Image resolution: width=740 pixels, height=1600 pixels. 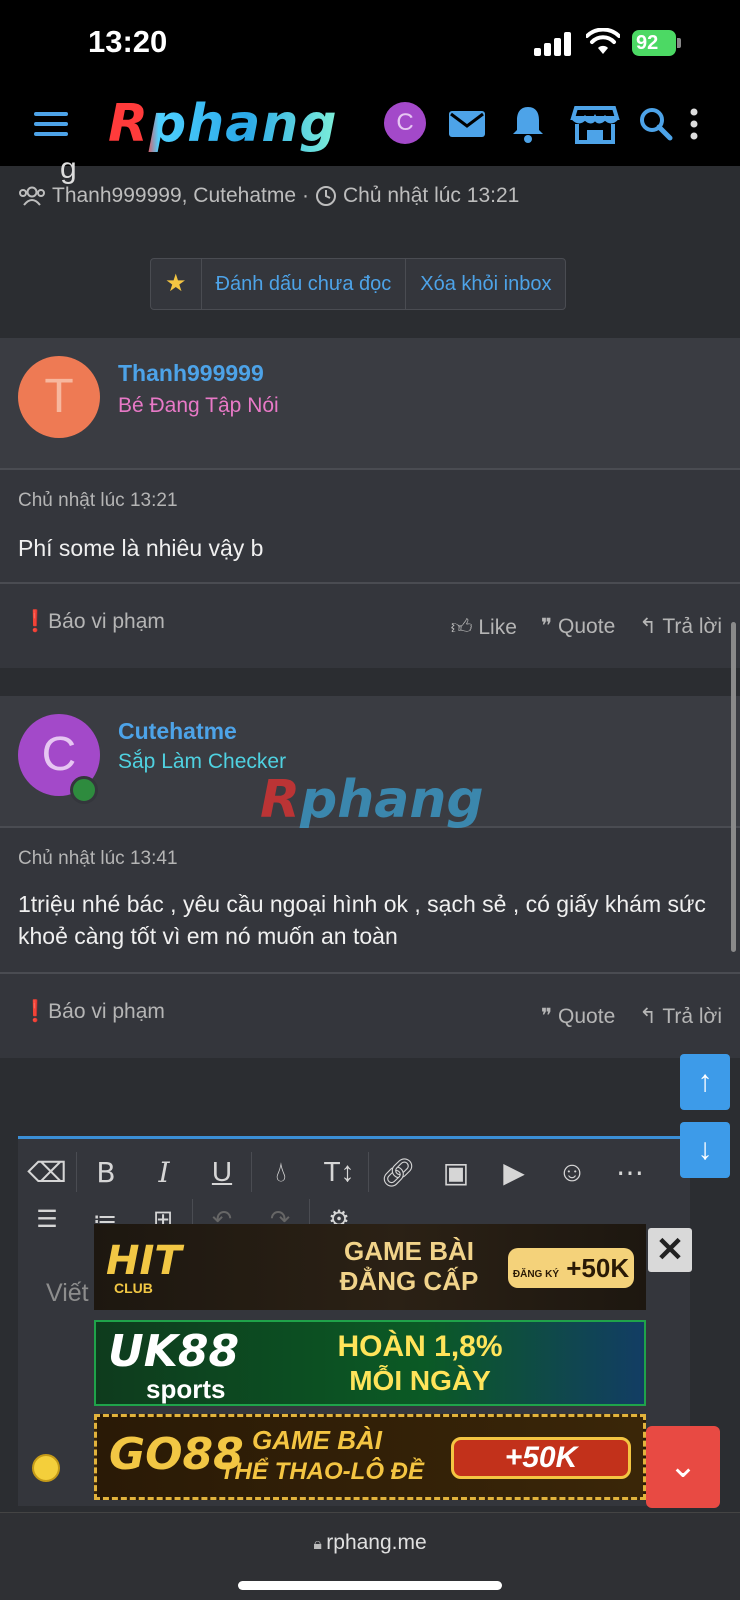 I want to click on user-avatar: C, so click(x=405, y=123).